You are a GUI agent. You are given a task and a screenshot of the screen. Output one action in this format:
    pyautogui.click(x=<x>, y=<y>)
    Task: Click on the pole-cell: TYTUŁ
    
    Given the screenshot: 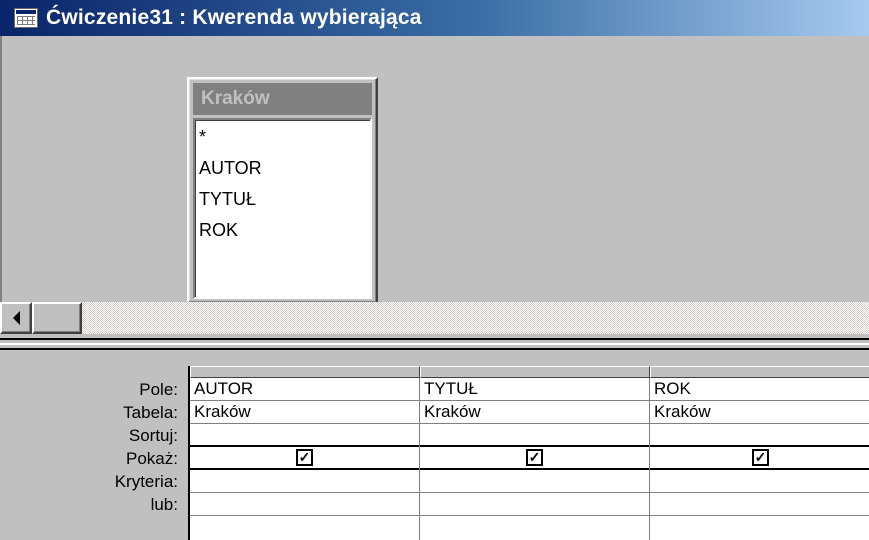 What is the action you would take?
    pyautogui.click(x=534, y=389)
    